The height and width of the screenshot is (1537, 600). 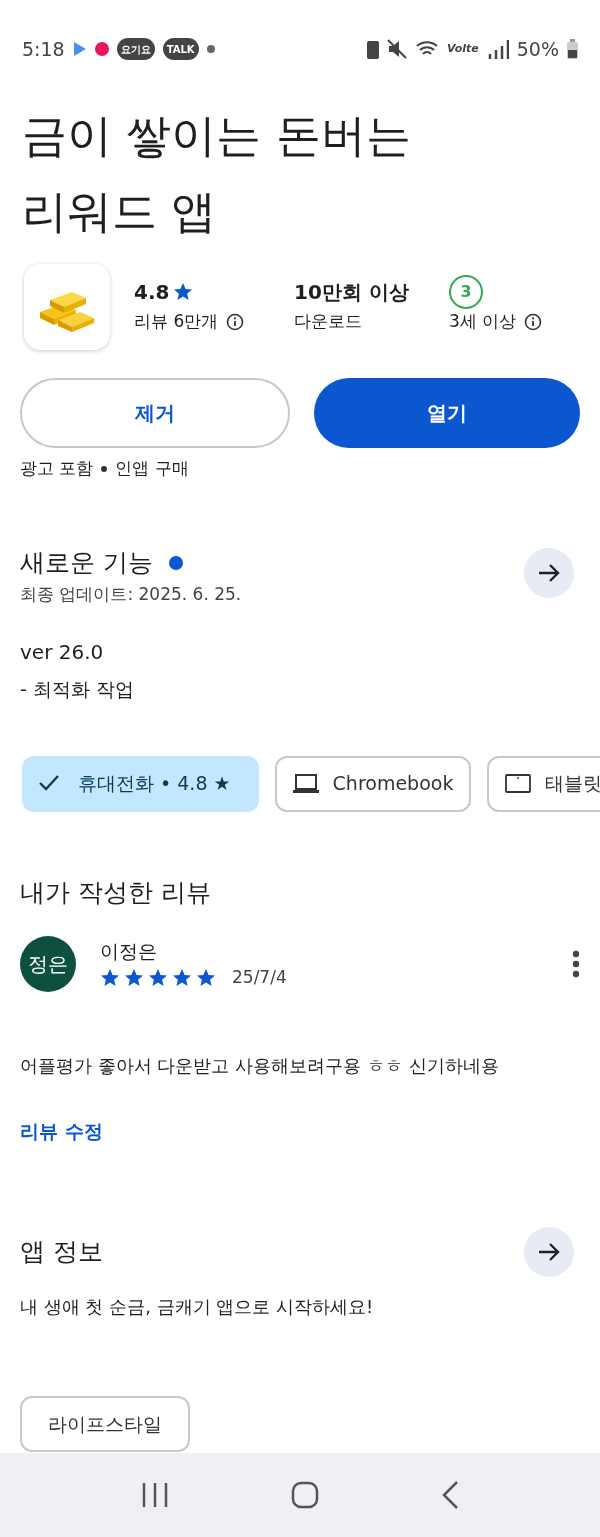 I want to click on back-icon, so click(x=450, y=1495).